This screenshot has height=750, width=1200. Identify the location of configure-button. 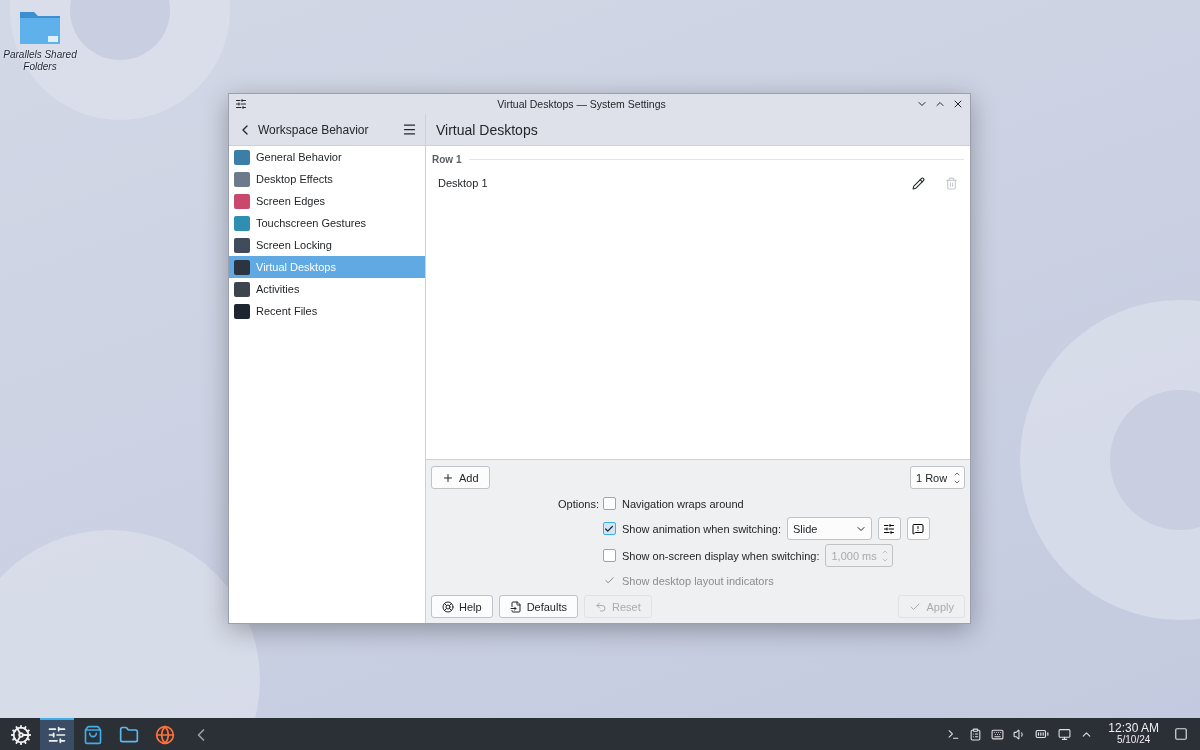
(889, 528).